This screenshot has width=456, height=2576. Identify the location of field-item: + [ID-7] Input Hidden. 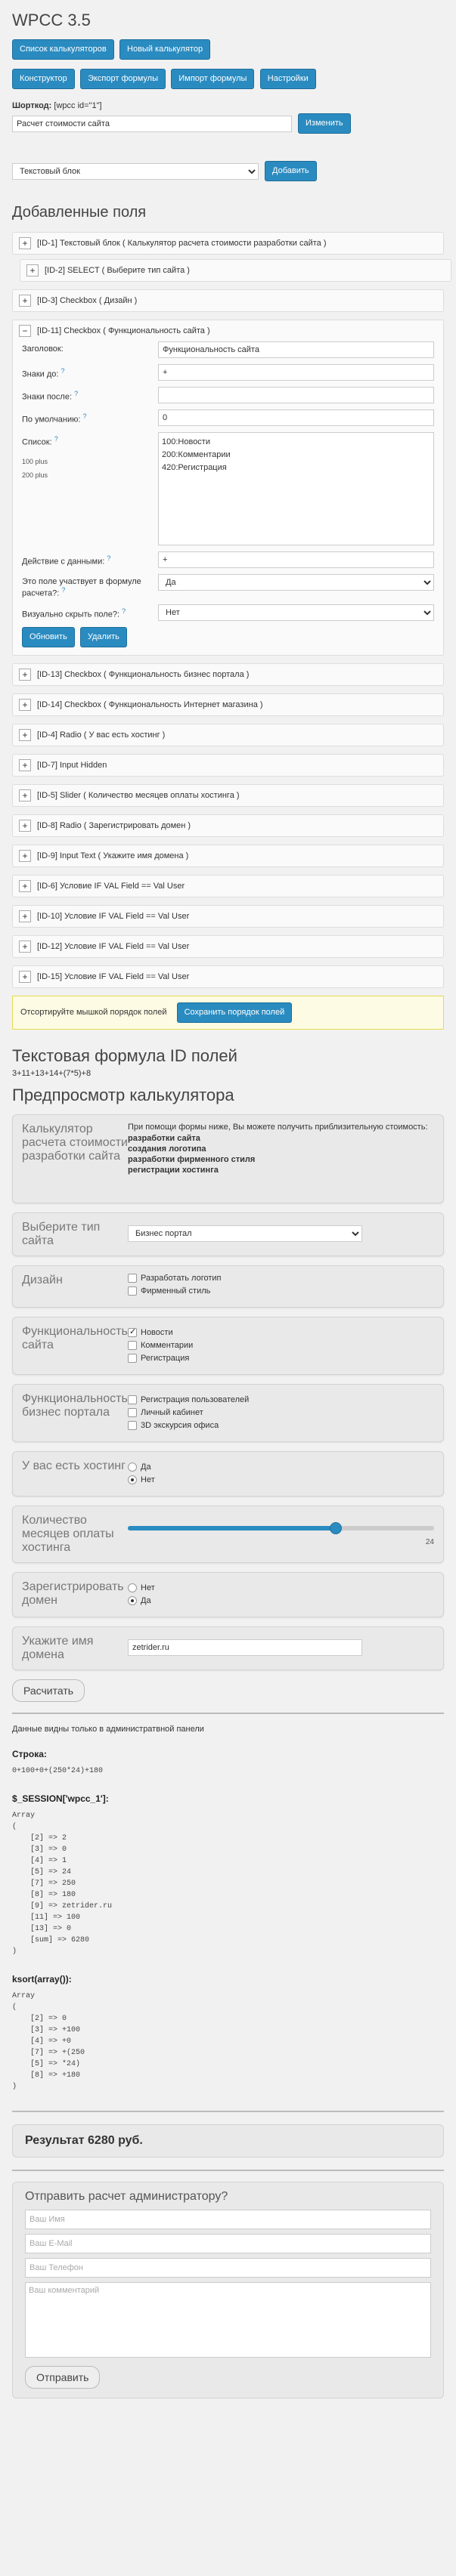
(228, 765).